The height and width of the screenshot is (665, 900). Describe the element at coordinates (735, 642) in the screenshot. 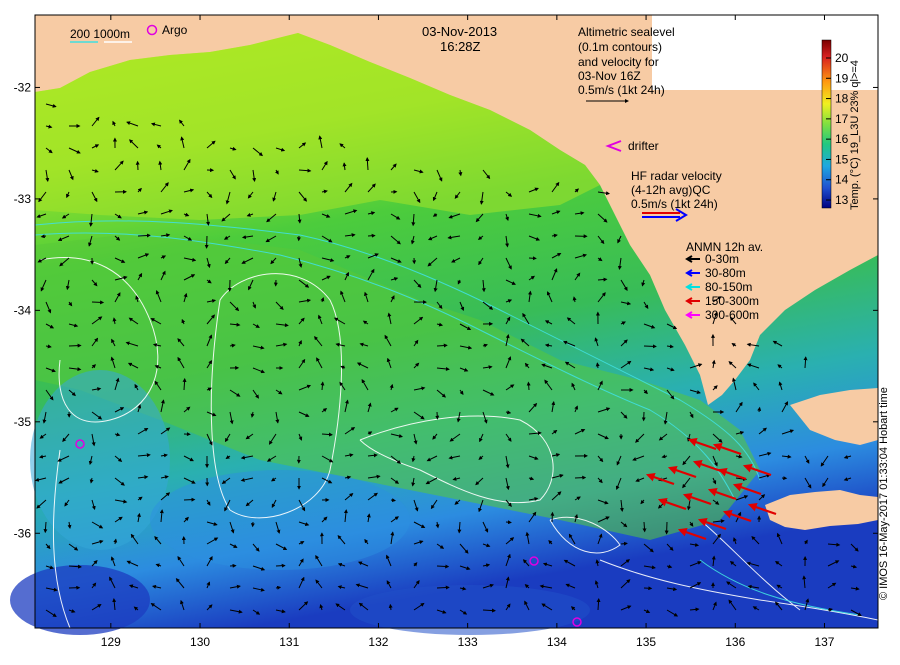

I see `x-tick-label: 136` at that location.